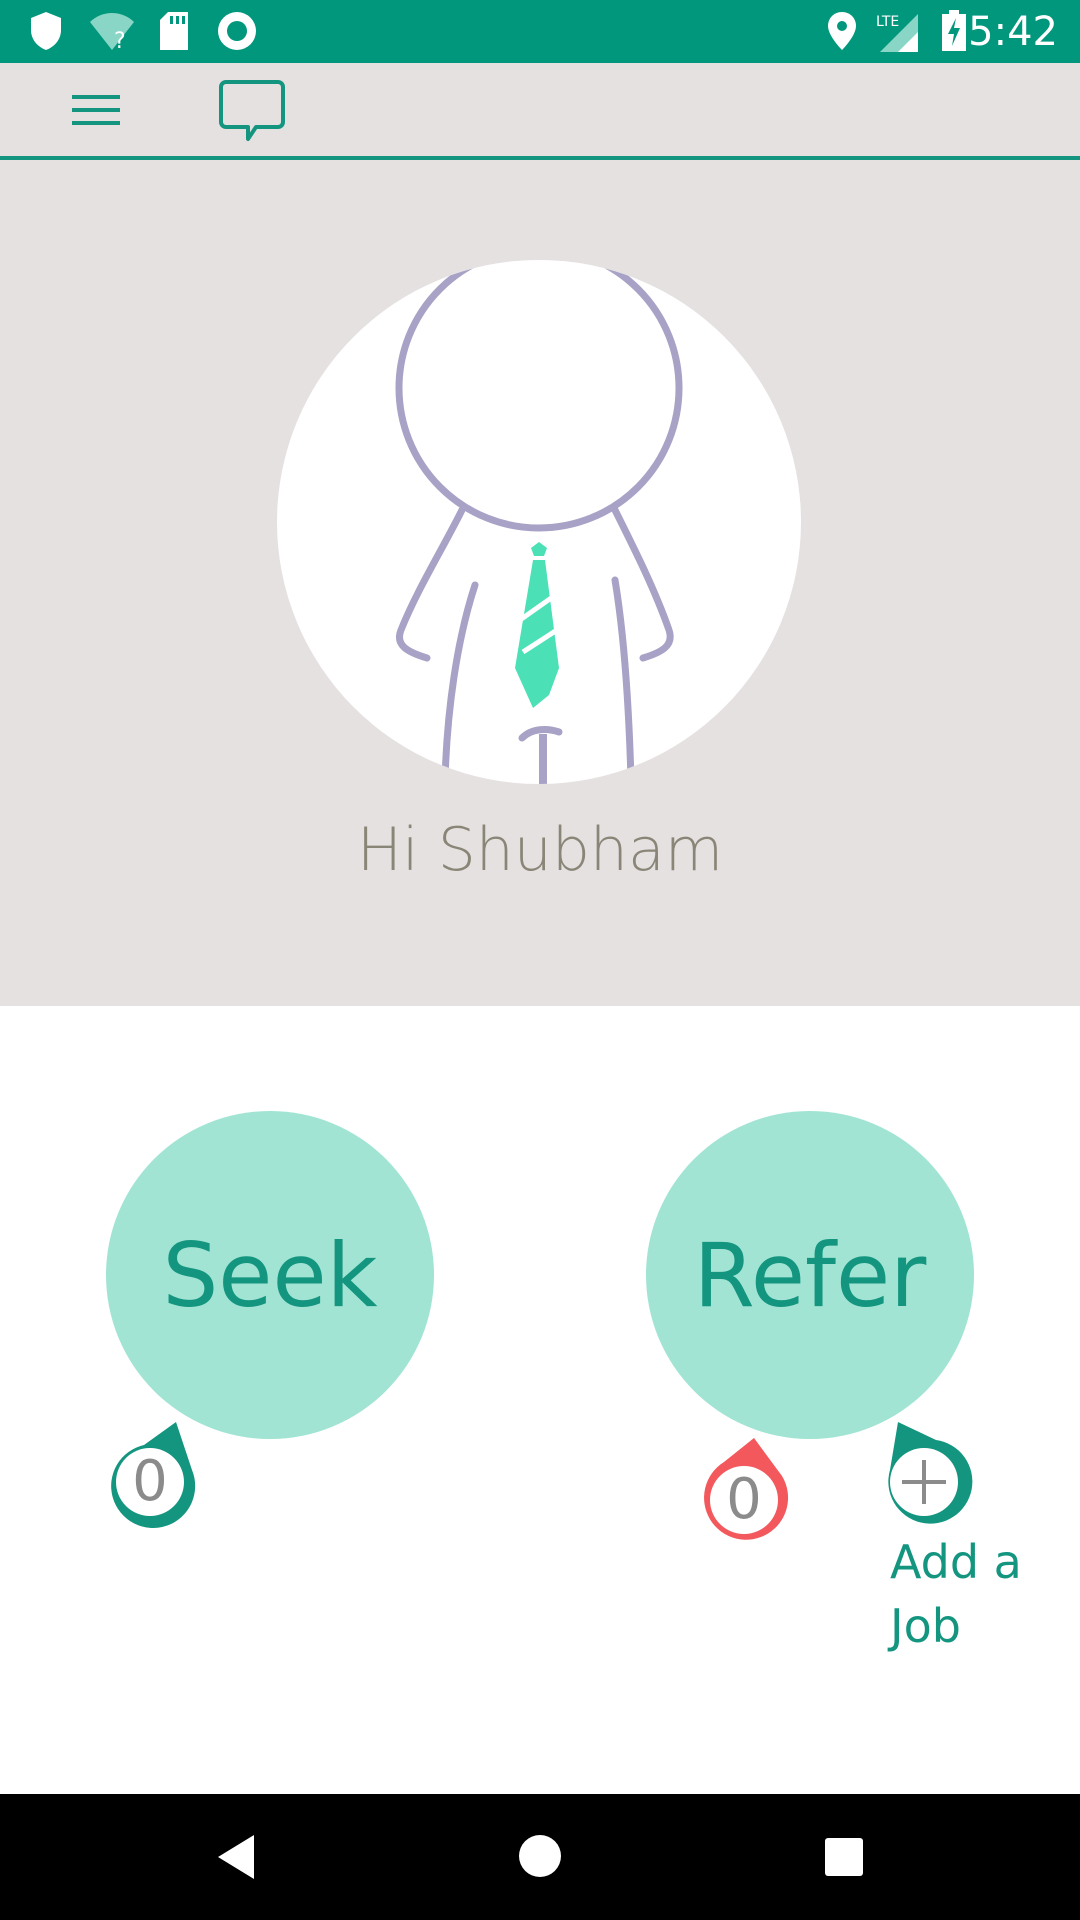  Describe the element at coordinates (252, 113) in the screenshot. I see `chat-icon` at that location.